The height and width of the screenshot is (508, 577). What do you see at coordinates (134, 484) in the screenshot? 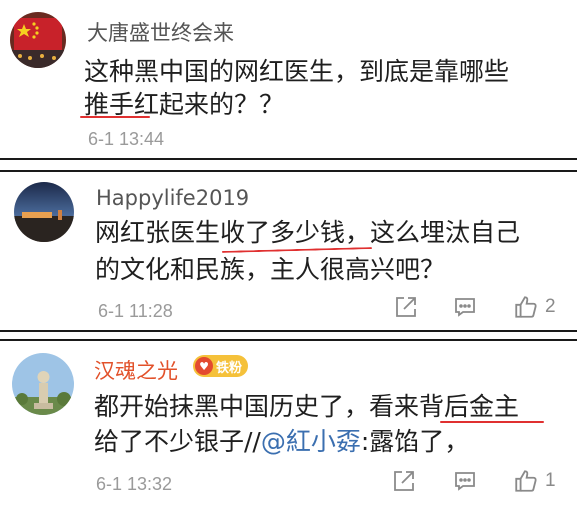
I see `timestamp: 6-1 13:32` at bounding box center [134, 484].